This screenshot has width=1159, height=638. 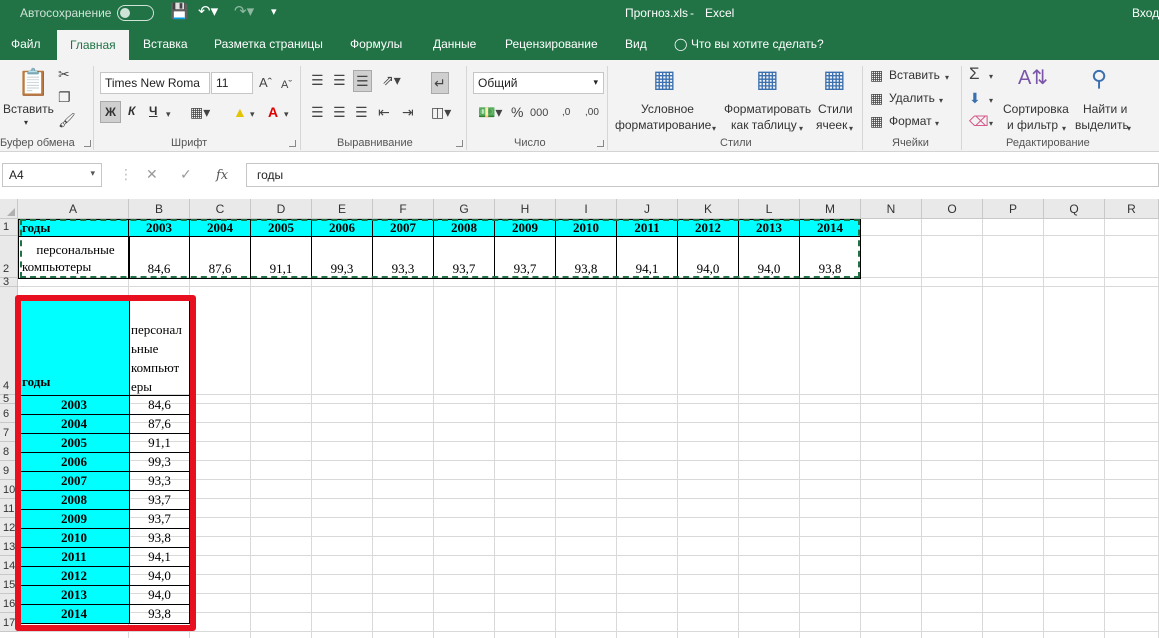 I want to click on number-launcher-icon, so click(x=600, y=143).